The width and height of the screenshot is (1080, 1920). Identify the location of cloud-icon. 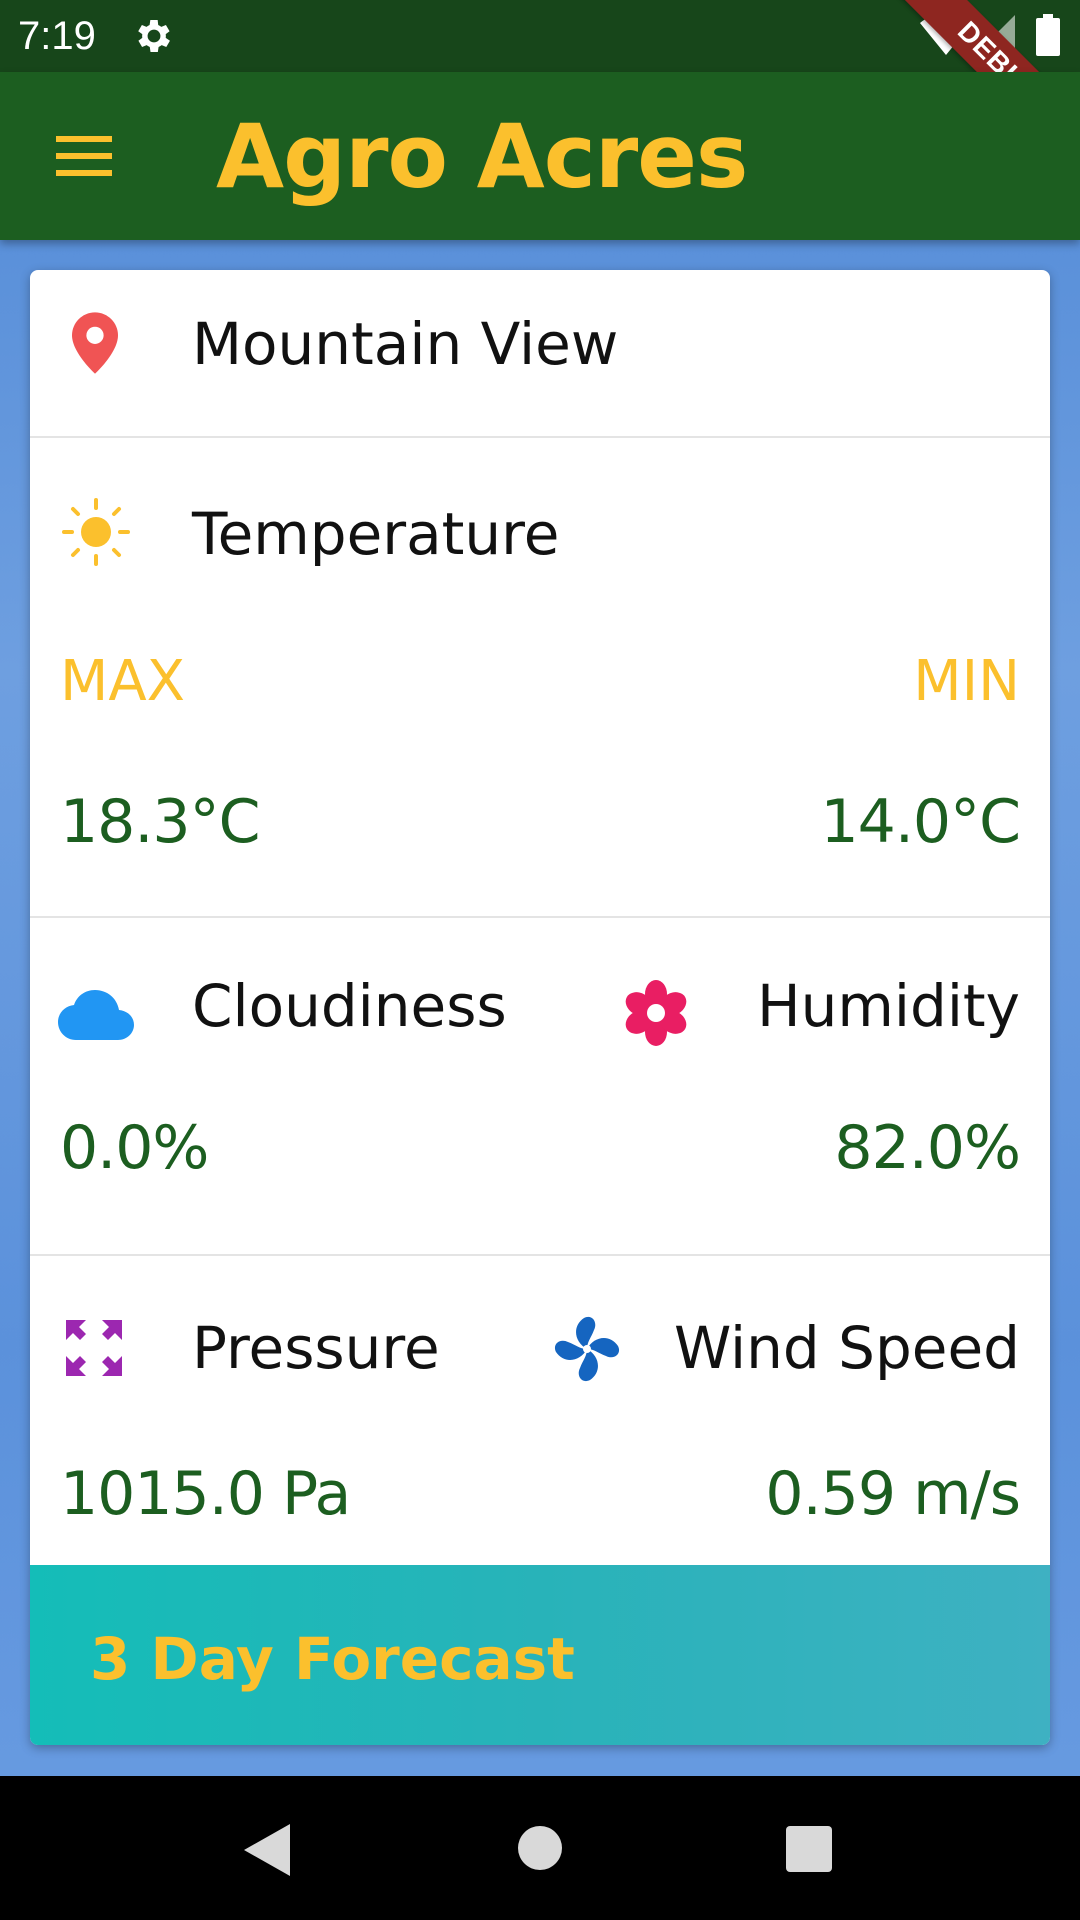
(96, 1015).